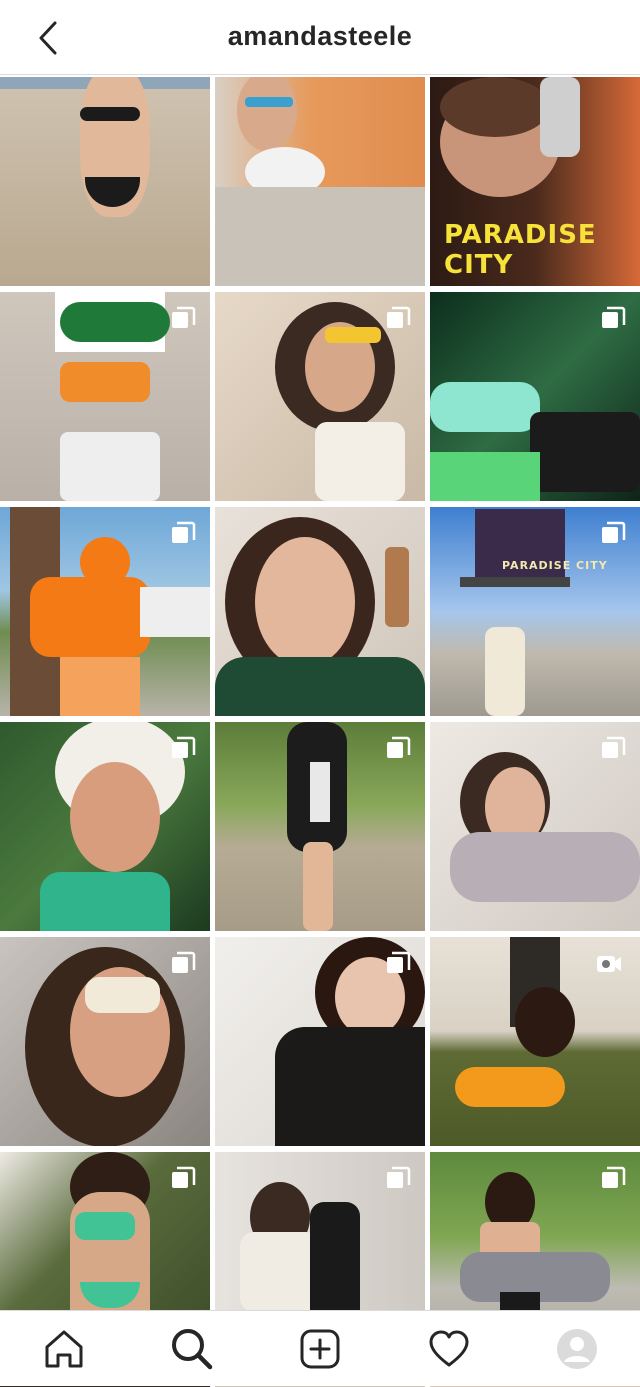  What do you see at coordinates (555, 565) in the screenshot?
I see `billboard-text: PARADISE CITY` at bounding box center [555, 565].